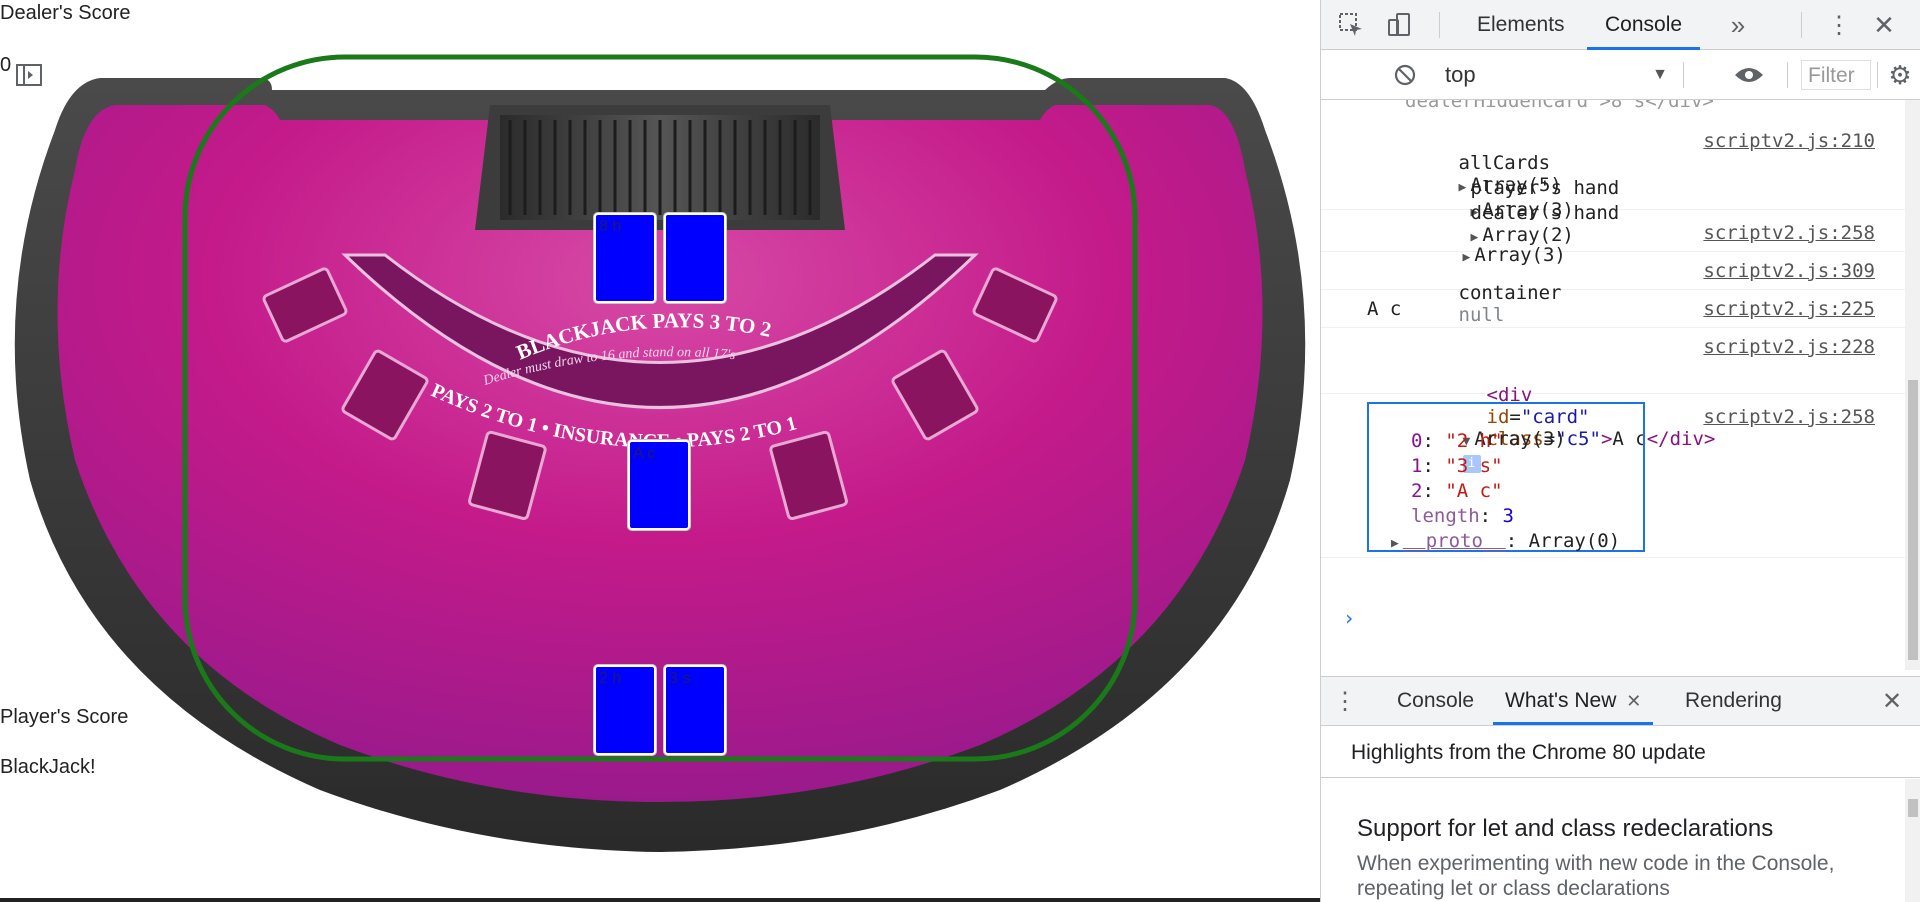 The image size is (1920, 902). What do you see at coordinates (1644, 25) in the screenshot?
I see `tab-console: Console` at bounding box center [1644, 25].